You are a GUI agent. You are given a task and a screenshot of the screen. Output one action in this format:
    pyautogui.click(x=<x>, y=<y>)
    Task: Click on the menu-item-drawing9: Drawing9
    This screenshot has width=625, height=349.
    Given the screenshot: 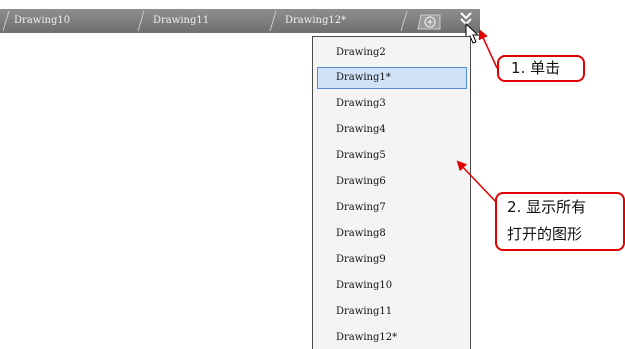 What is the action you would take?
    pyautogui.click(x=392, y=260)
    